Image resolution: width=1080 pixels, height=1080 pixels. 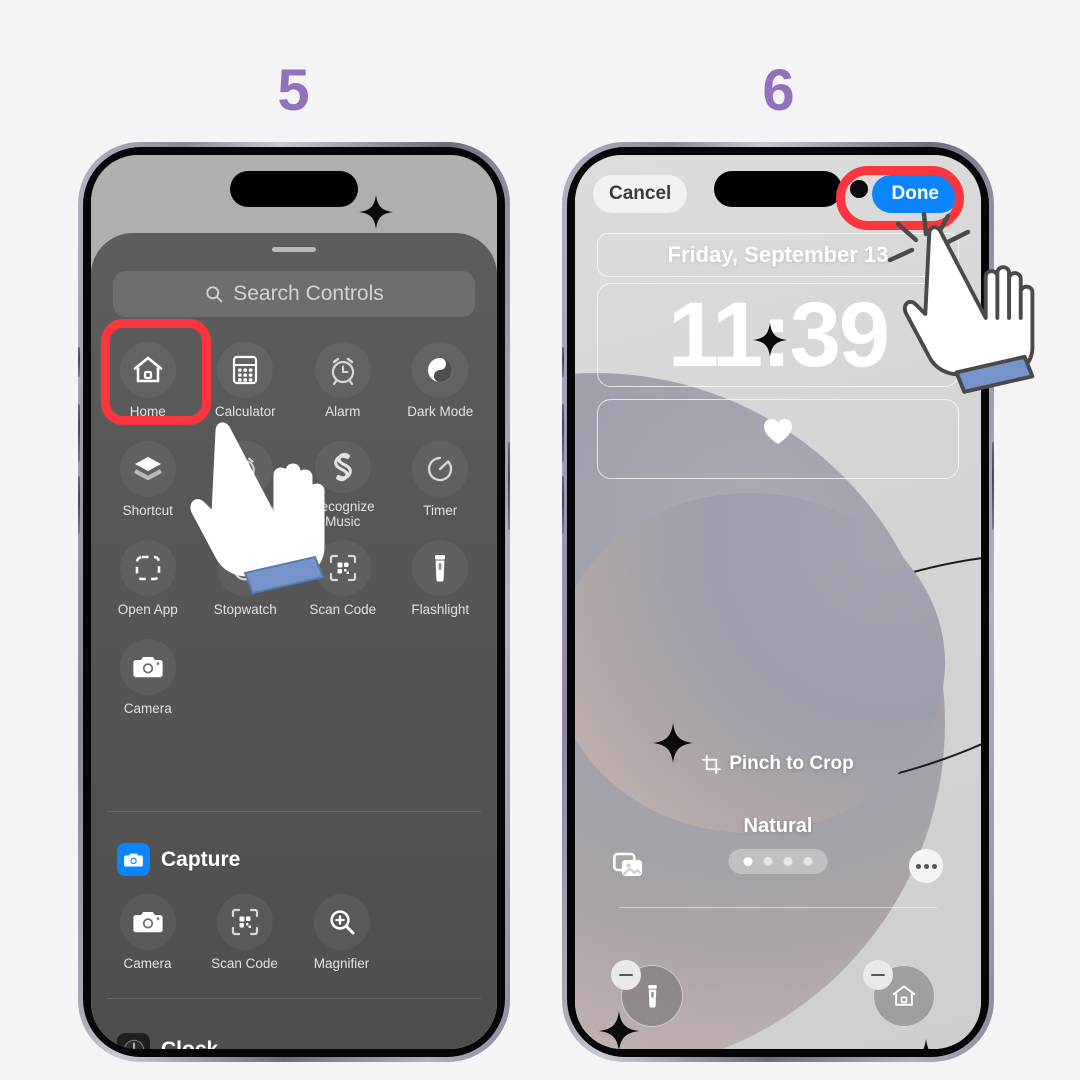 I want to click on control-item-magnifier: Magnifier, so click(x=341, y=933).